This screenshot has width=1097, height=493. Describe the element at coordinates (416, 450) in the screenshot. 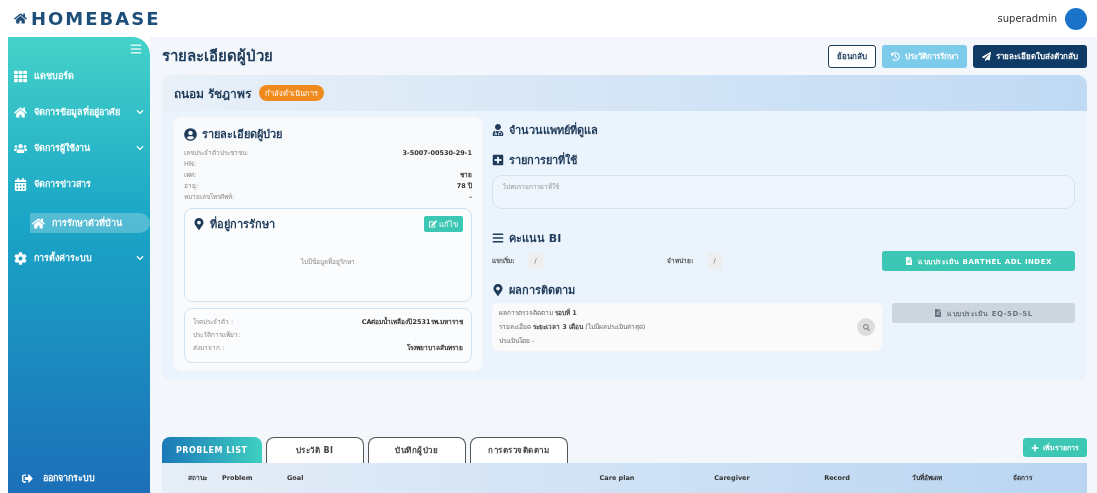

I see `tab: บันทึกผู้ป่วย` at that location.